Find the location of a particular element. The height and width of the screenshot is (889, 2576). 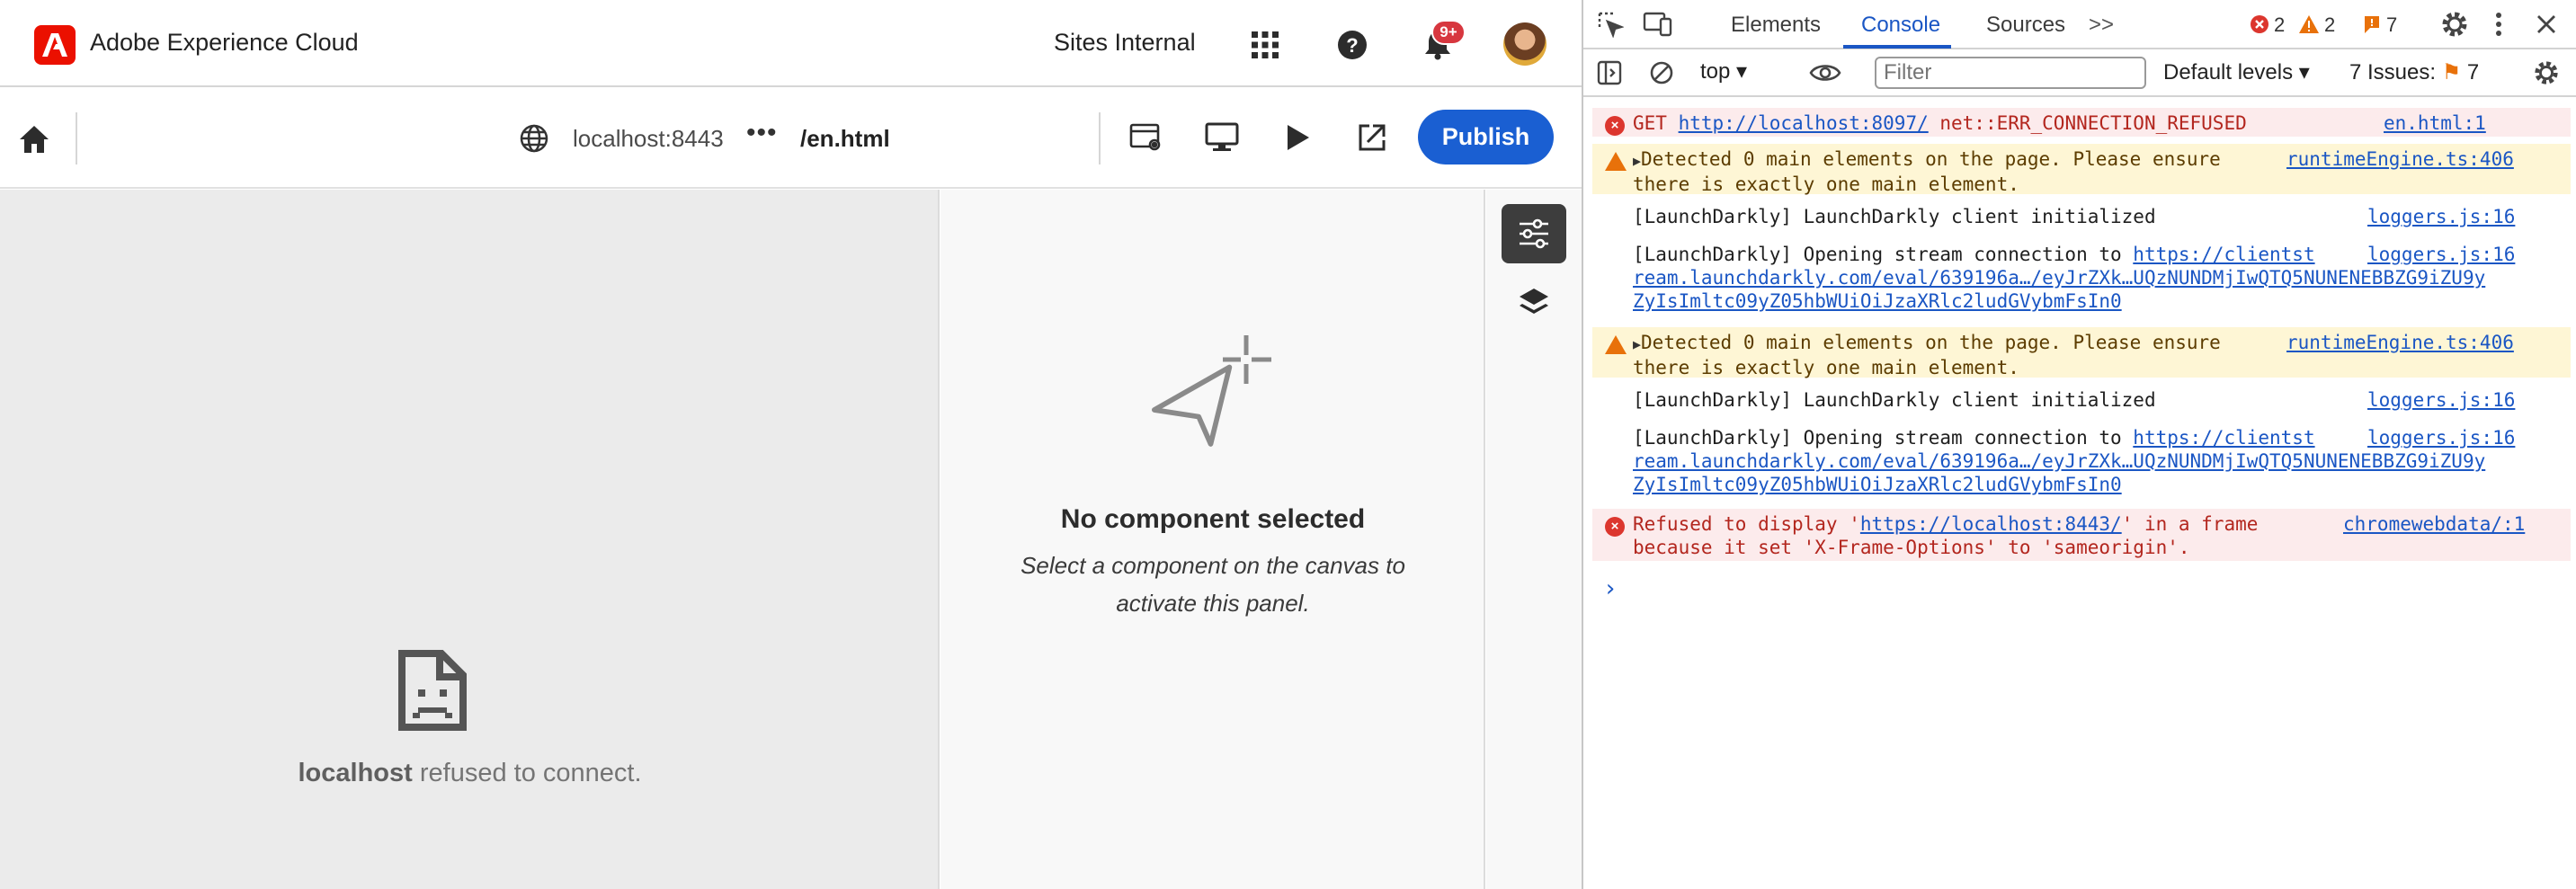

error-icon: × is located at coordinates (1615, 126).